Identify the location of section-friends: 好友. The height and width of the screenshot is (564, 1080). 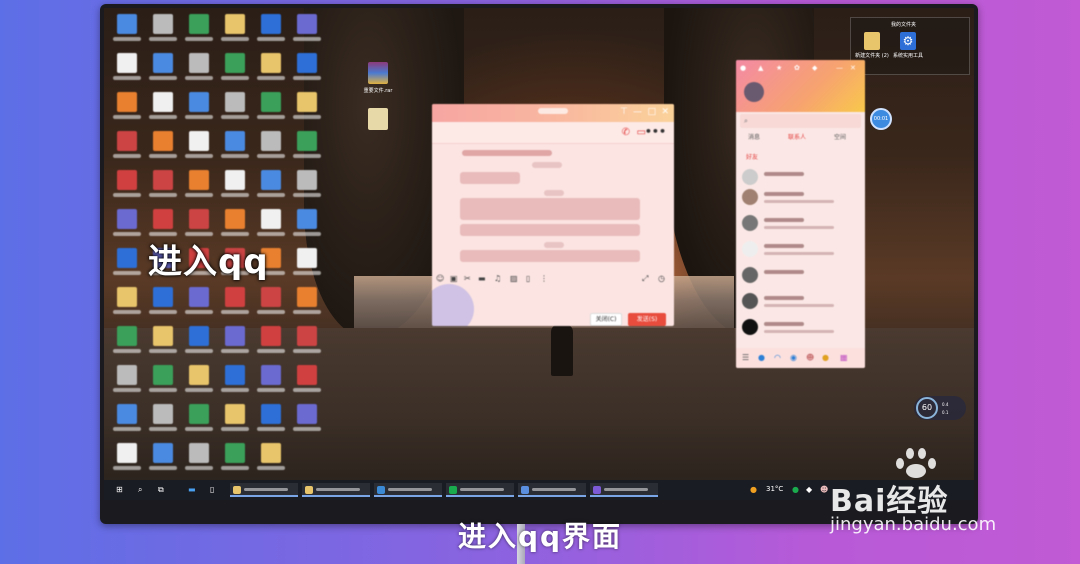
(752, 156).